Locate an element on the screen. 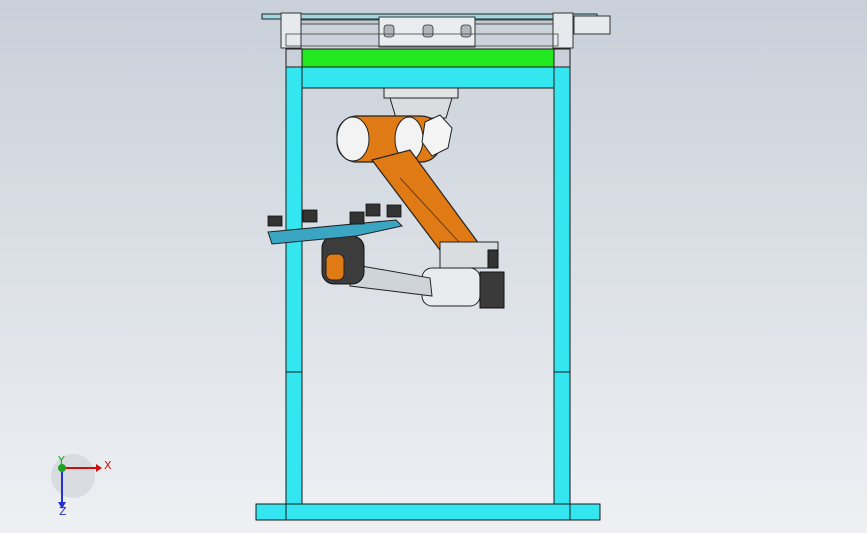 The image size is (867, 533). rail-motor is located at coordinates (592, 25).